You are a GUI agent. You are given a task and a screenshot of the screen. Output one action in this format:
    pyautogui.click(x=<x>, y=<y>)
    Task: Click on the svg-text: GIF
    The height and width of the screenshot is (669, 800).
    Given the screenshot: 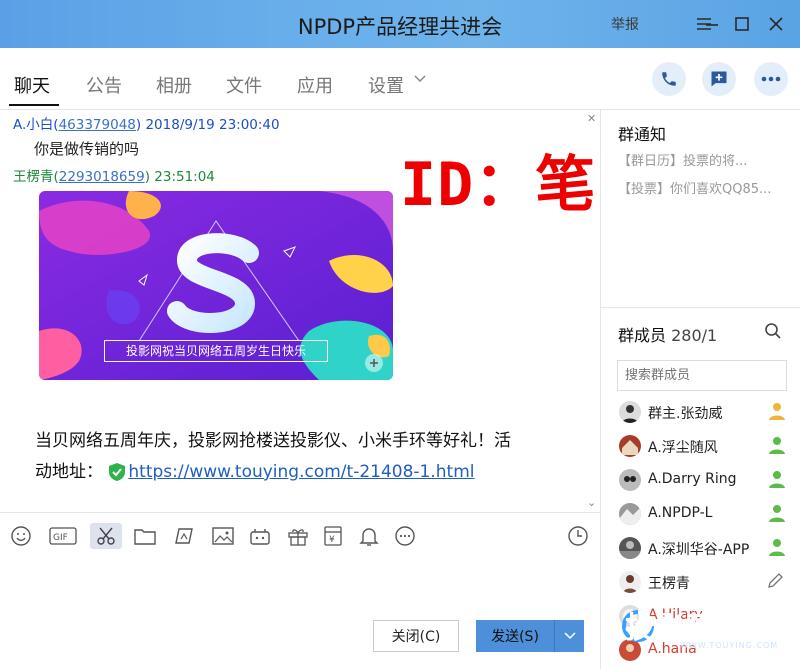 What is the action you would take?
    pyautogui.click(x=60, y=538)
    